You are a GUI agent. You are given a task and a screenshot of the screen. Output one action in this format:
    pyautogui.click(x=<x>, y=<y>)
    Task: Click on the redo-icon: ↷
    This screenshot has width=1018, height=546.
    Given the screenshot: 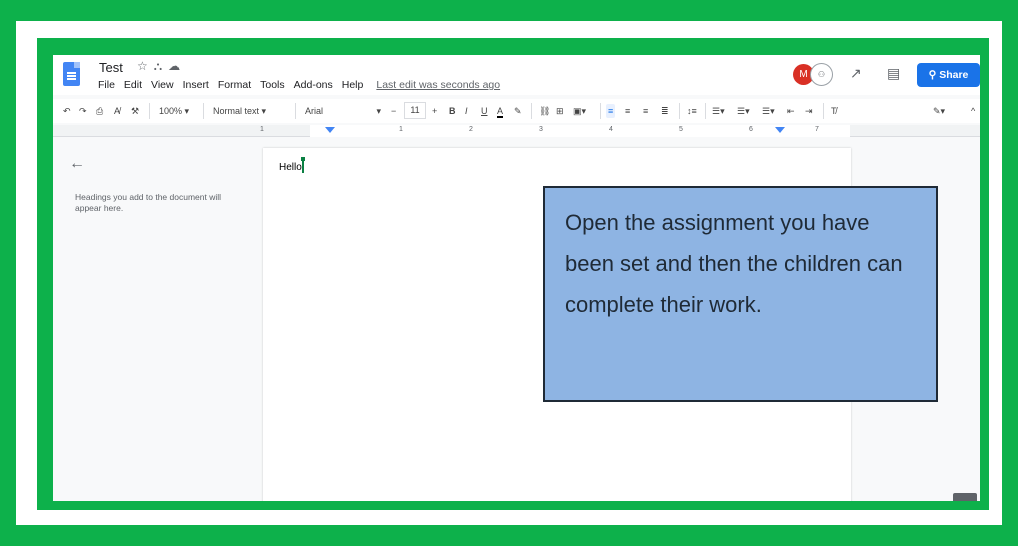 What is the action you would take?
    pyautogui.click(x=83, y=111)
    